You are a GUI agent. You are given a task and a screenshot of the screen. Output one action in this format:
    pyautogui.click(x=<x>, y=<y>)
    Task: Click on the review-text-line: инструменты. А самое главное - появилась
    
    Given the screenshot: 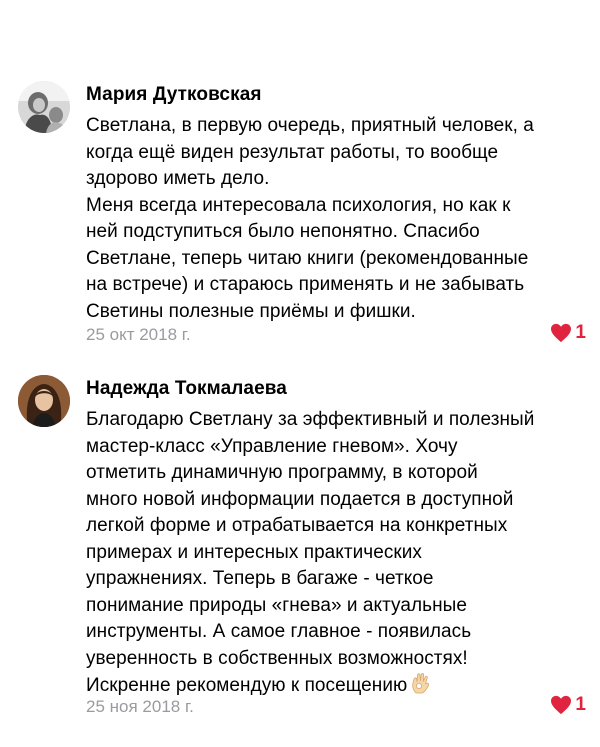 What is the action you would take?
    pyautogui.click(x=279, y=631)
    